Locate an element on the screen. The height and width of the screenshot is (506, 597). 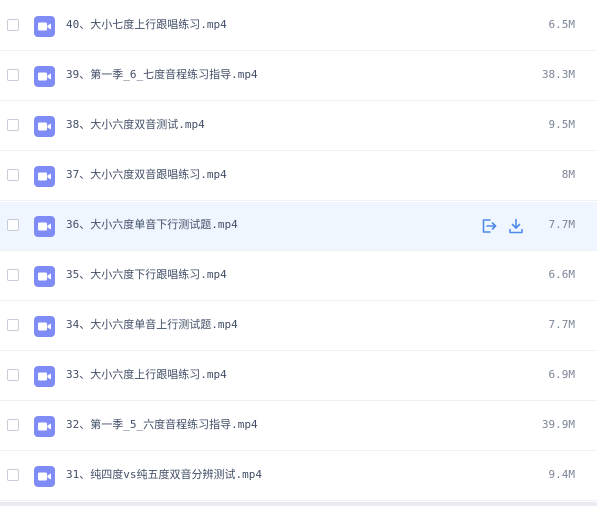
file-name: 36、大小六度单音下行测试题.mp4 is located at coordinates (152, 225).